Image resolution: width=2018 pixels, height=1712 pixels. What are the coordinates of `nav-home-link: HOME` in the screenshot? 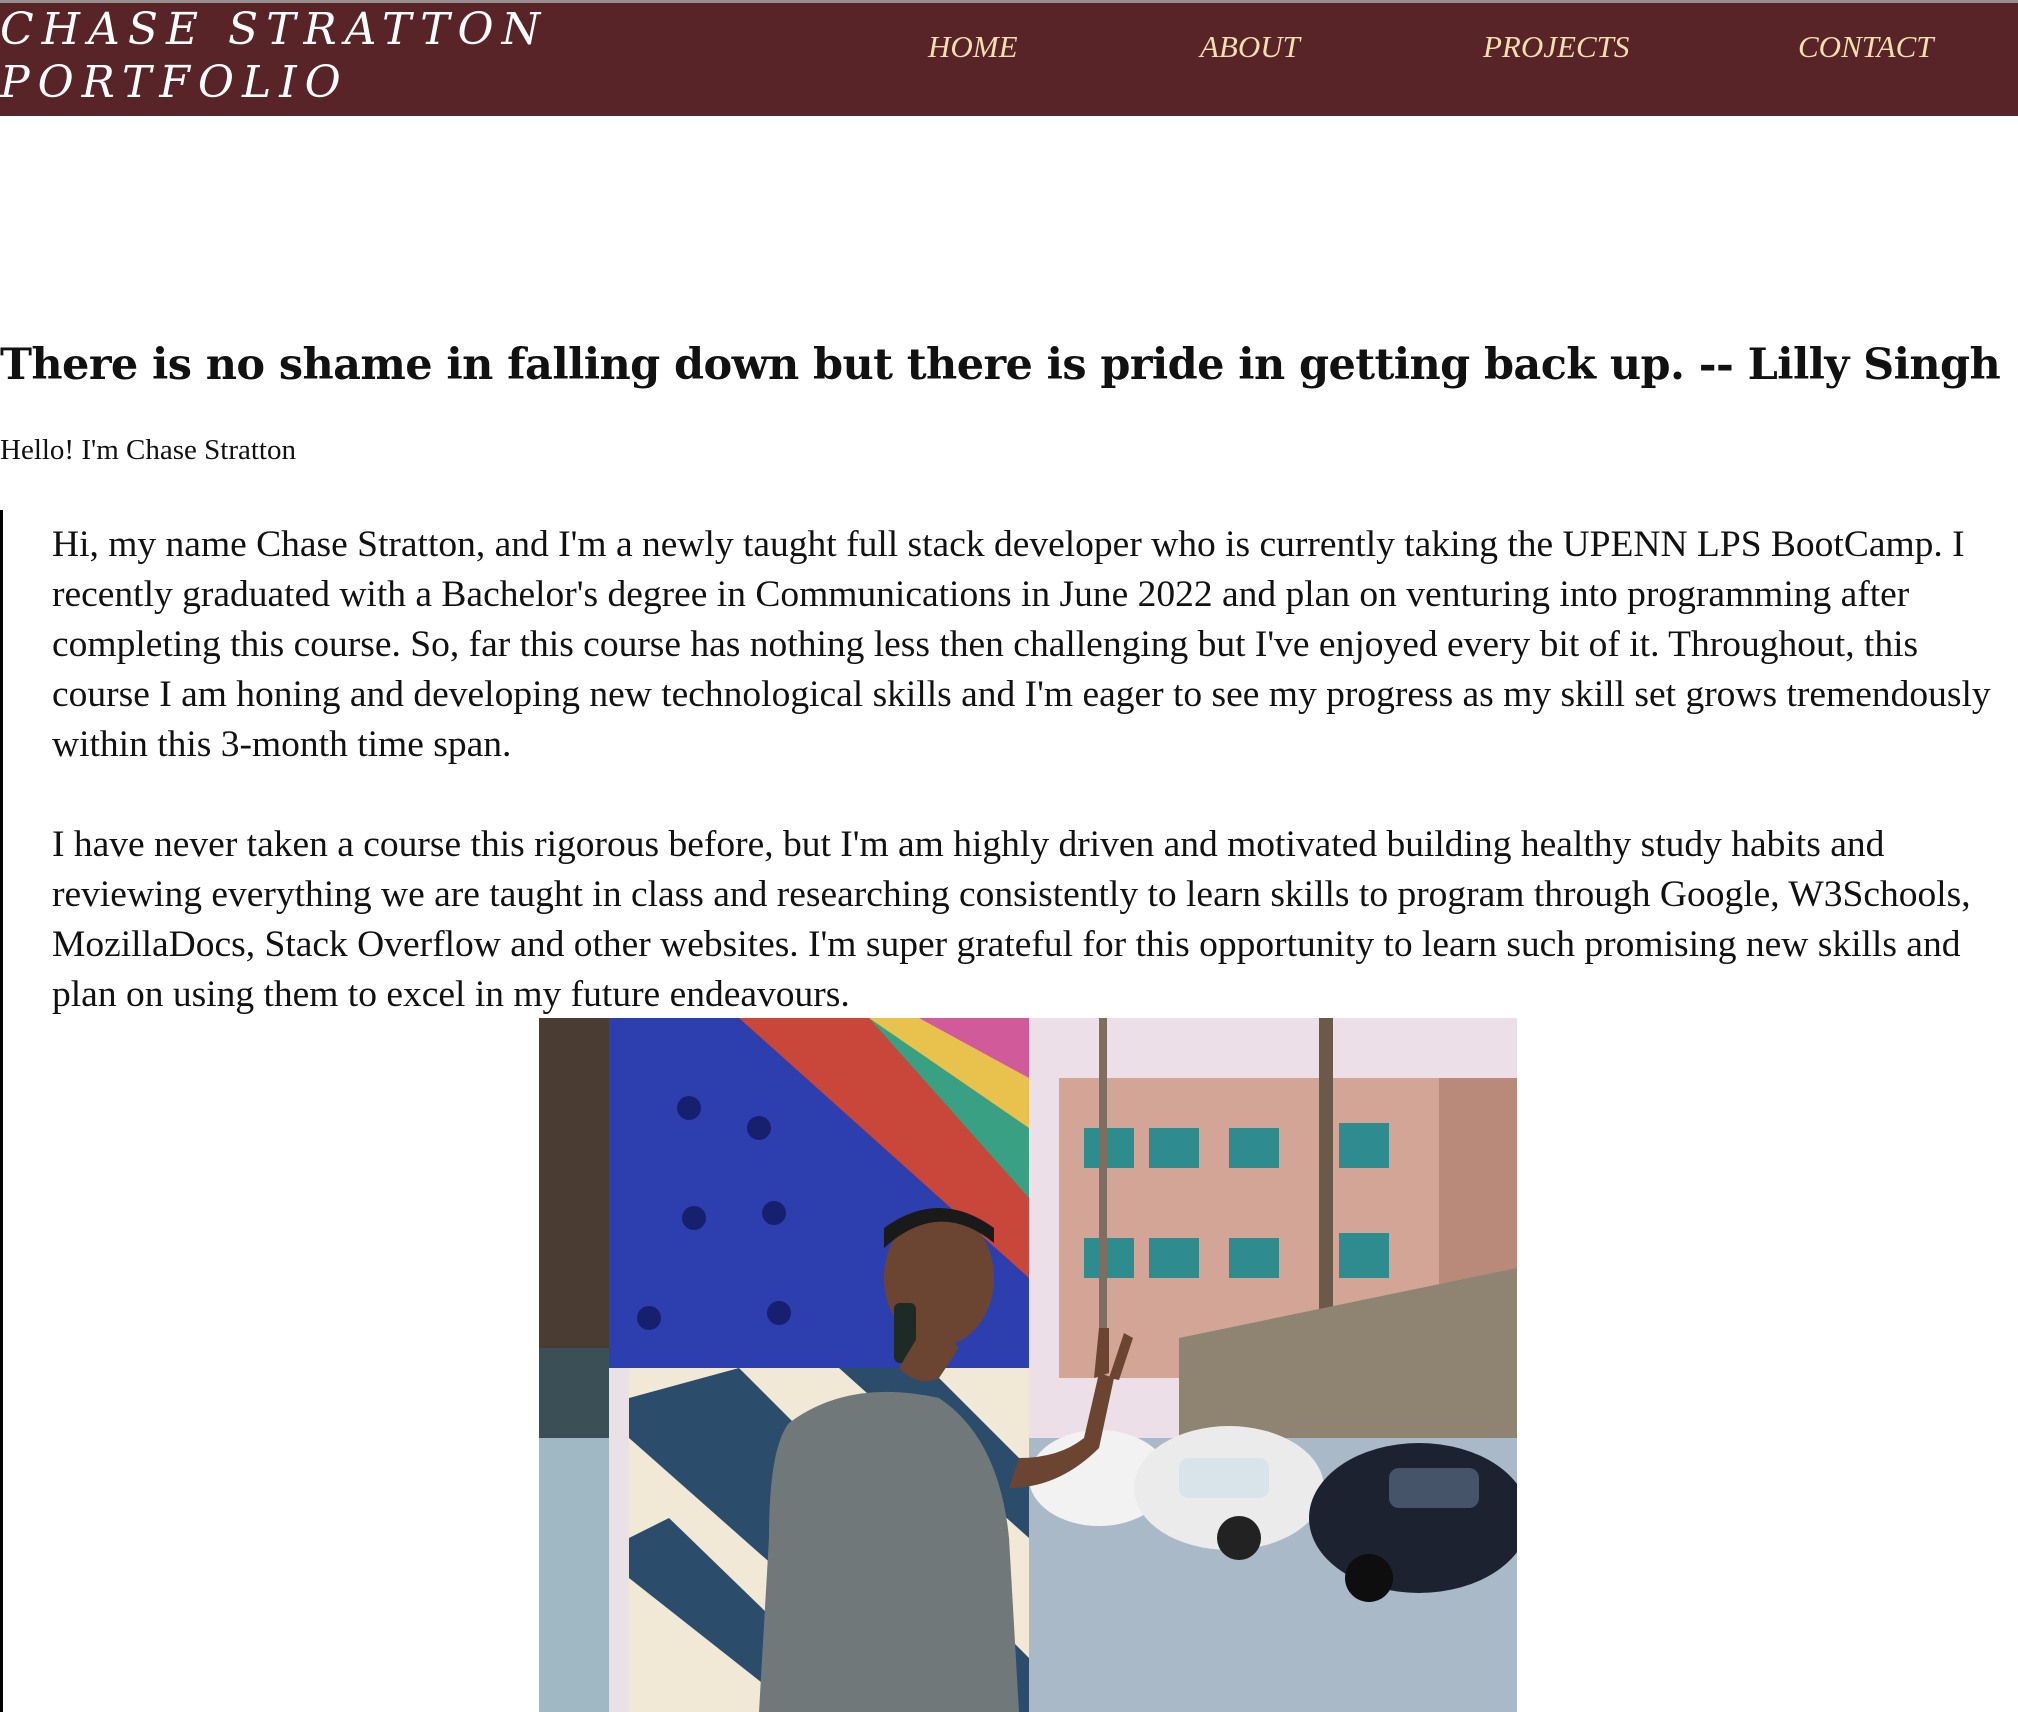 It's located at (973, 47).